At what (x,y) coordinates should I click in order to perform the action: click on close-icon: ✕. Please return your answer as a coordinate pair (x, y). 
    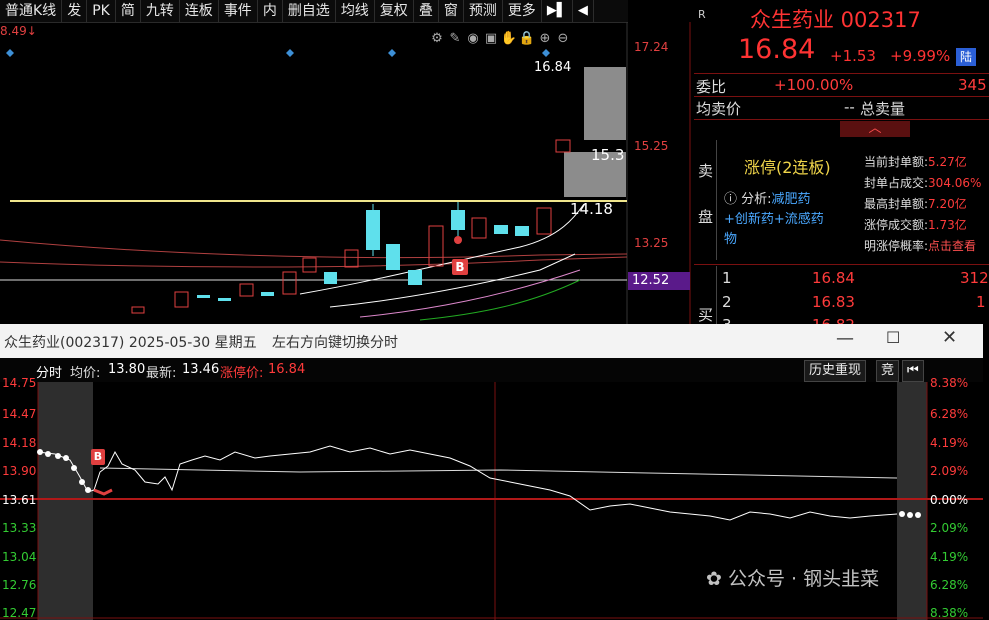
    Looking at the image, I should click on (949, 337).